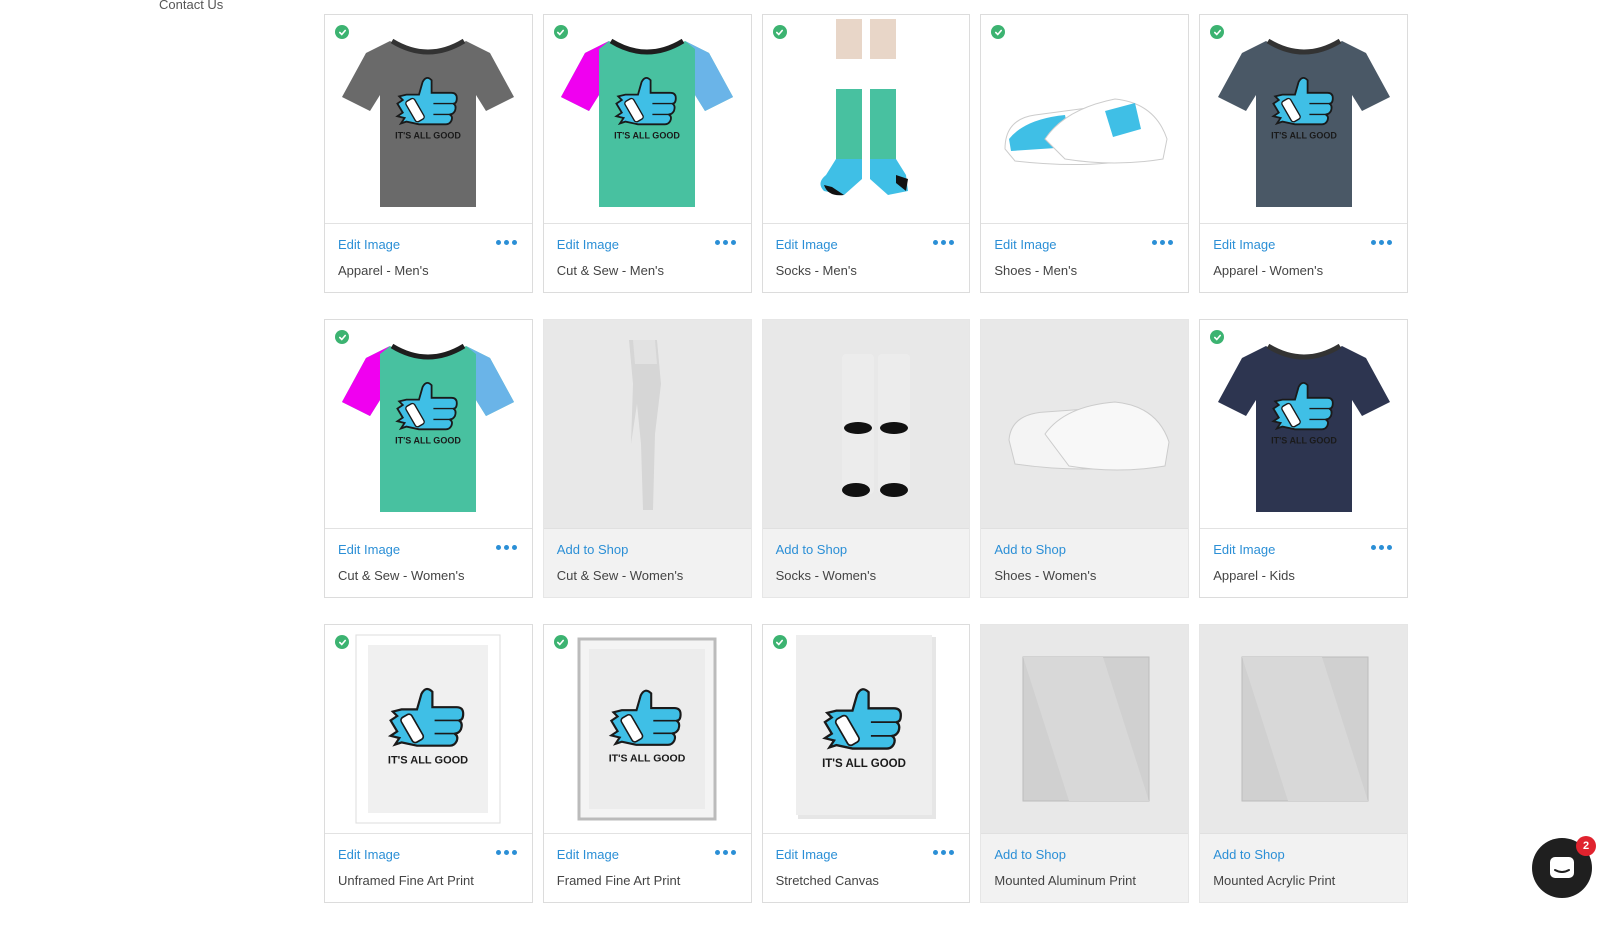 The height and width of the screenshot is (929, 1600). I want to click on product-meta: Edit Image Stretched Canvas, so click(866, 860).